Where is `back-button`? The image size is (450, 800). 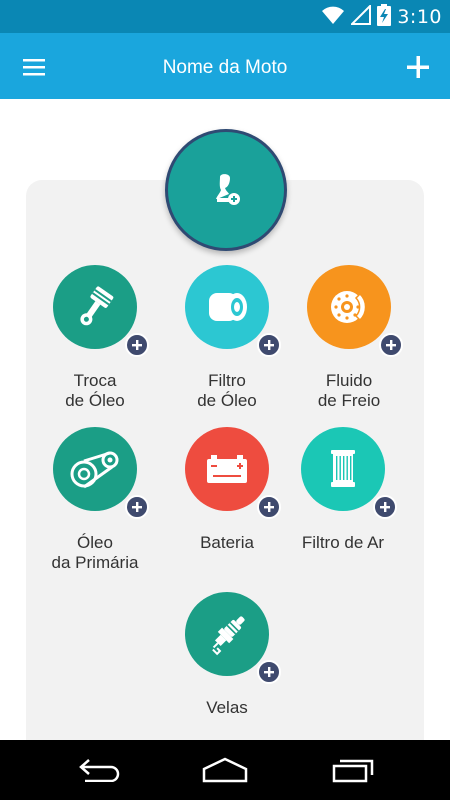 back-button is located at coordinates (100, 770).